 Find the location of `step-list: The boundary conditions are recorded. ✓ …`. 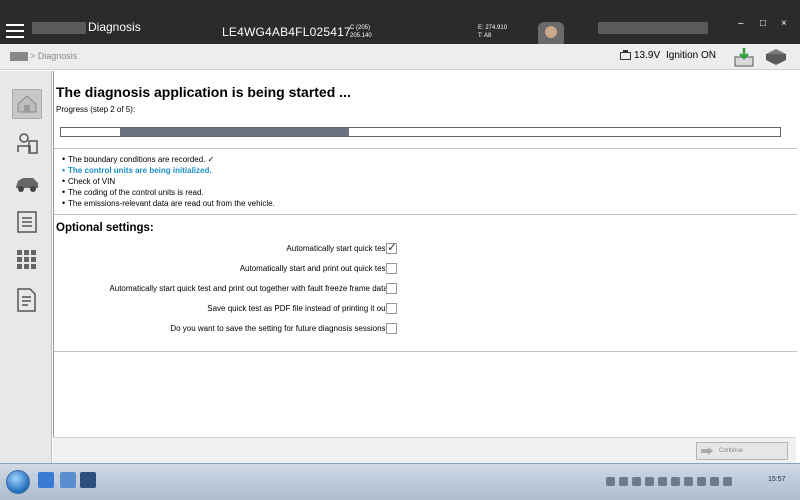

step-list: The boundary conditions are recorded. ✓ … is located at coordinates (168, 181).